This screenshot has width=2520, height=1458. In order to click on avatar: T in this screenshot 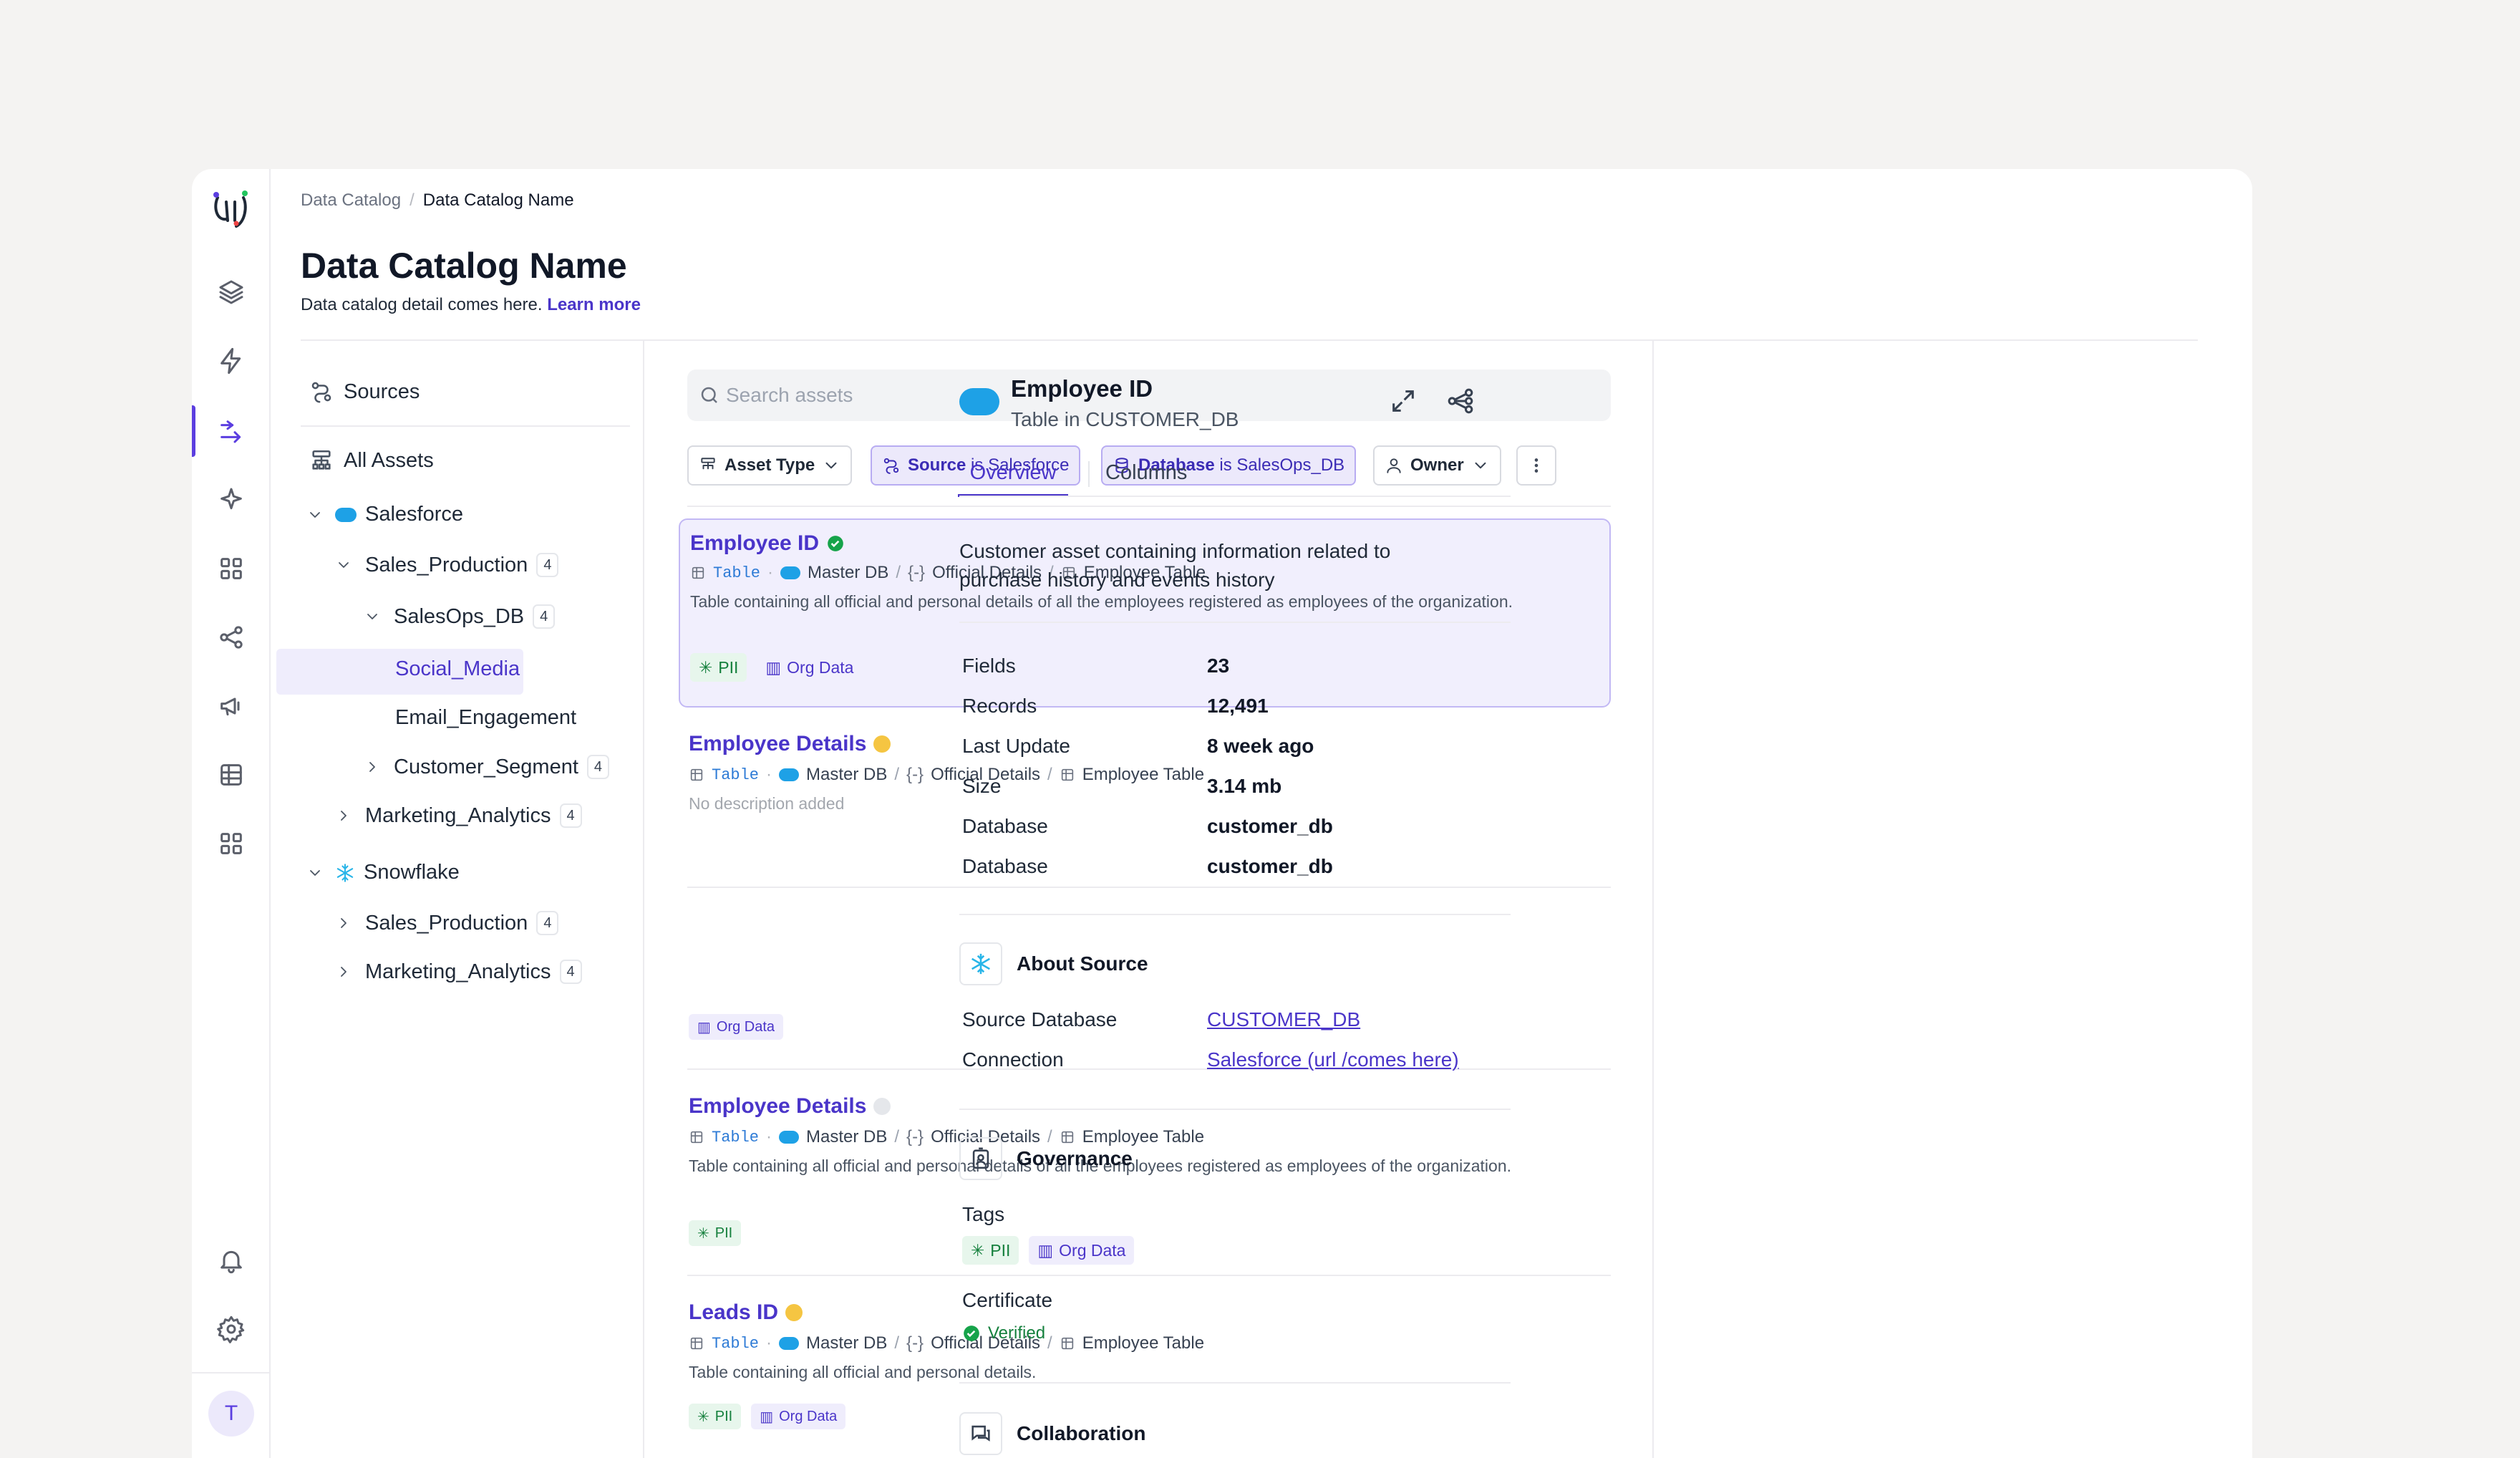, I will do `click(231, 1414)`.